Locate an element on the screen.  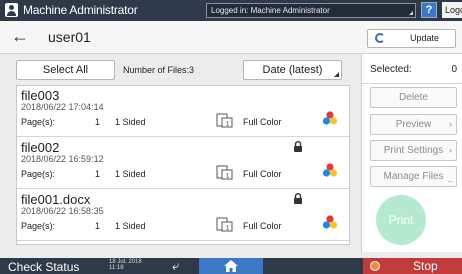
back-arrow-button: ← is located at coordinates (20, 37).